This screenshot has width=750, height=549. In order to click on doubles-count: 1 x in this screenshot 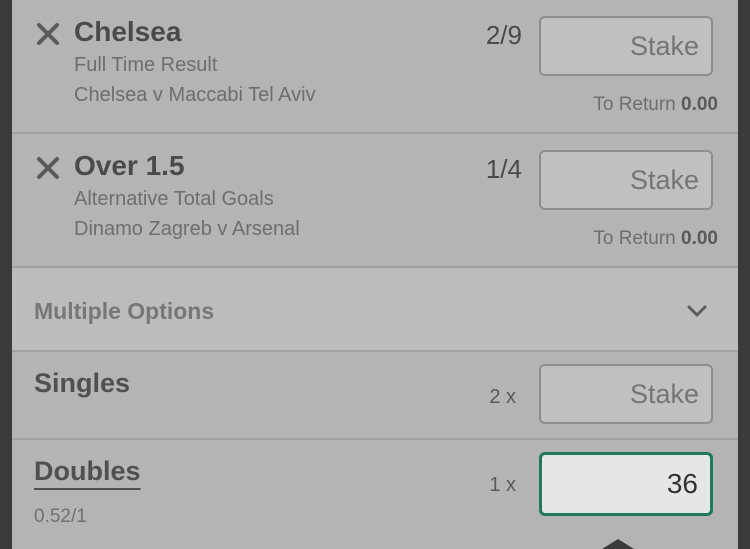, I will do `click(502, 485)`.